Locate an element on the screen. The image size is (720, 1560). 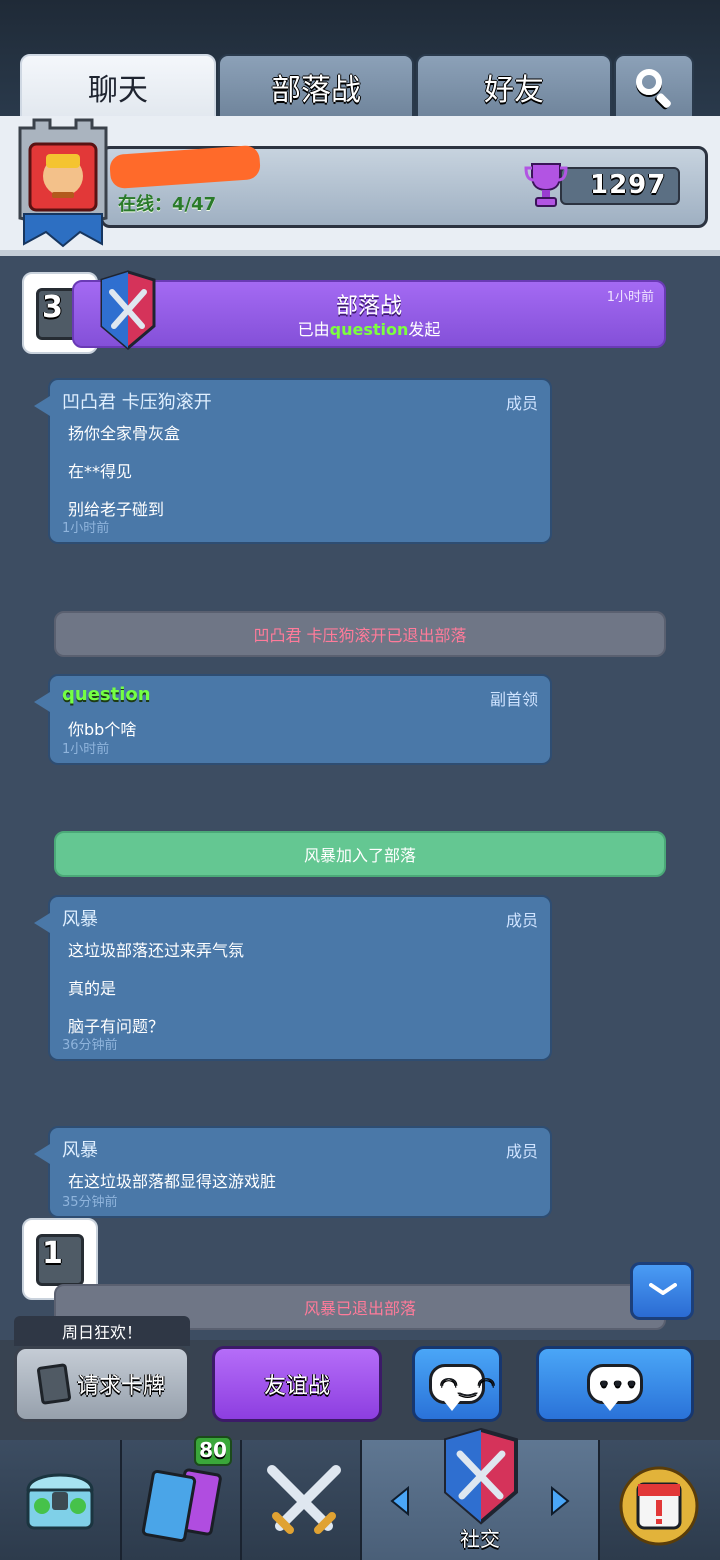
war-count: 3 is located at coordinates (52, 307).